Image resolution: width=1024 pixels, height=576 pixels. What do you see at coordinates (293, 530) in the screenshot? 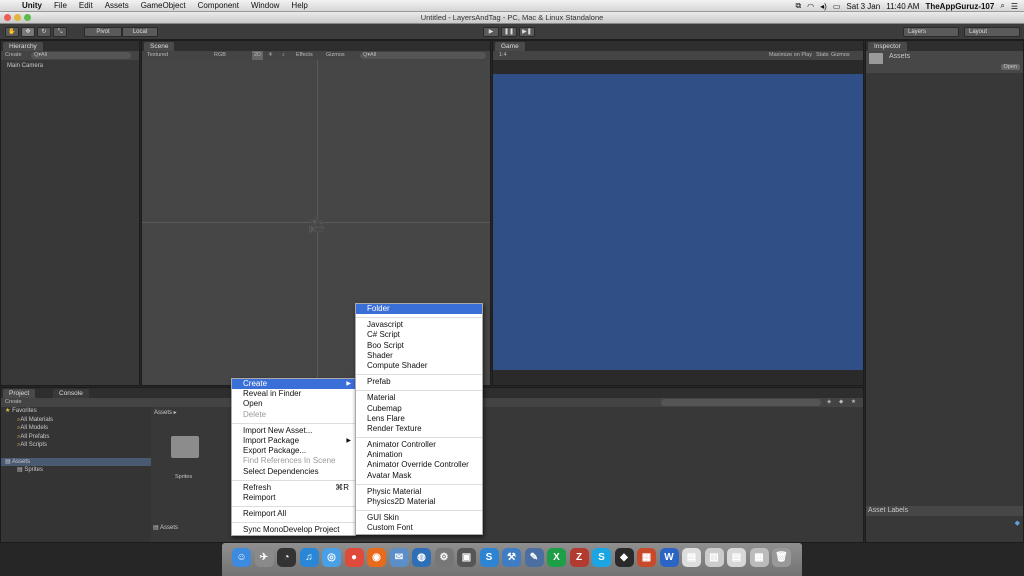
I see `menu-item-sync-monodevelop-project: Sync MonoDevelop Project` at bounding box center [293, 530].